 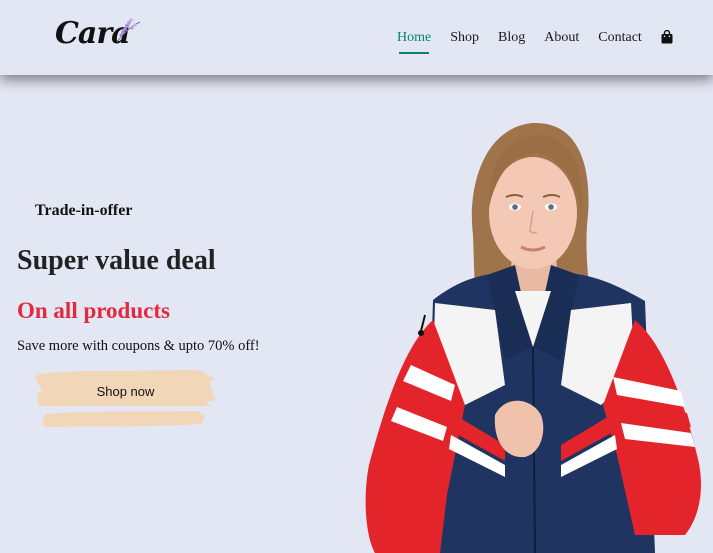 What do you see at coordinates (620, 38) in the screenshot?
I see `nav-contact-link: Contact` at bounding box center [620, 38].